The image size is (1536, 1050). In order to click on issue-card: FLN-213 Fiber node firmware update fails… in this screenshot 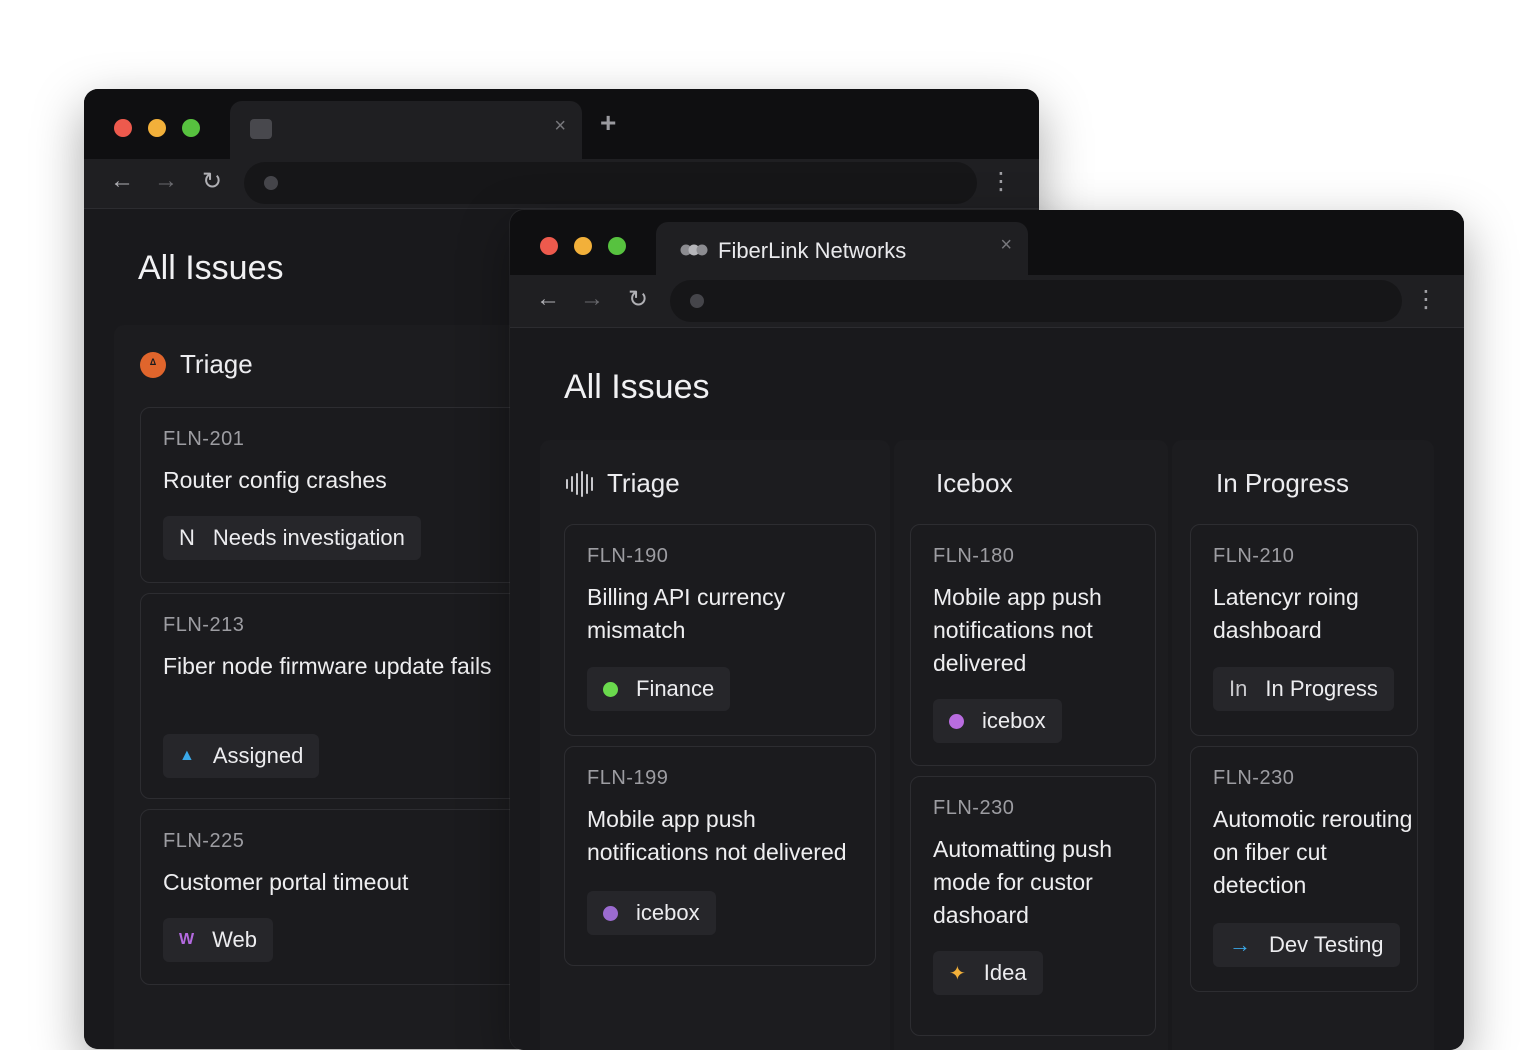, I will do `click(340, 696)`.